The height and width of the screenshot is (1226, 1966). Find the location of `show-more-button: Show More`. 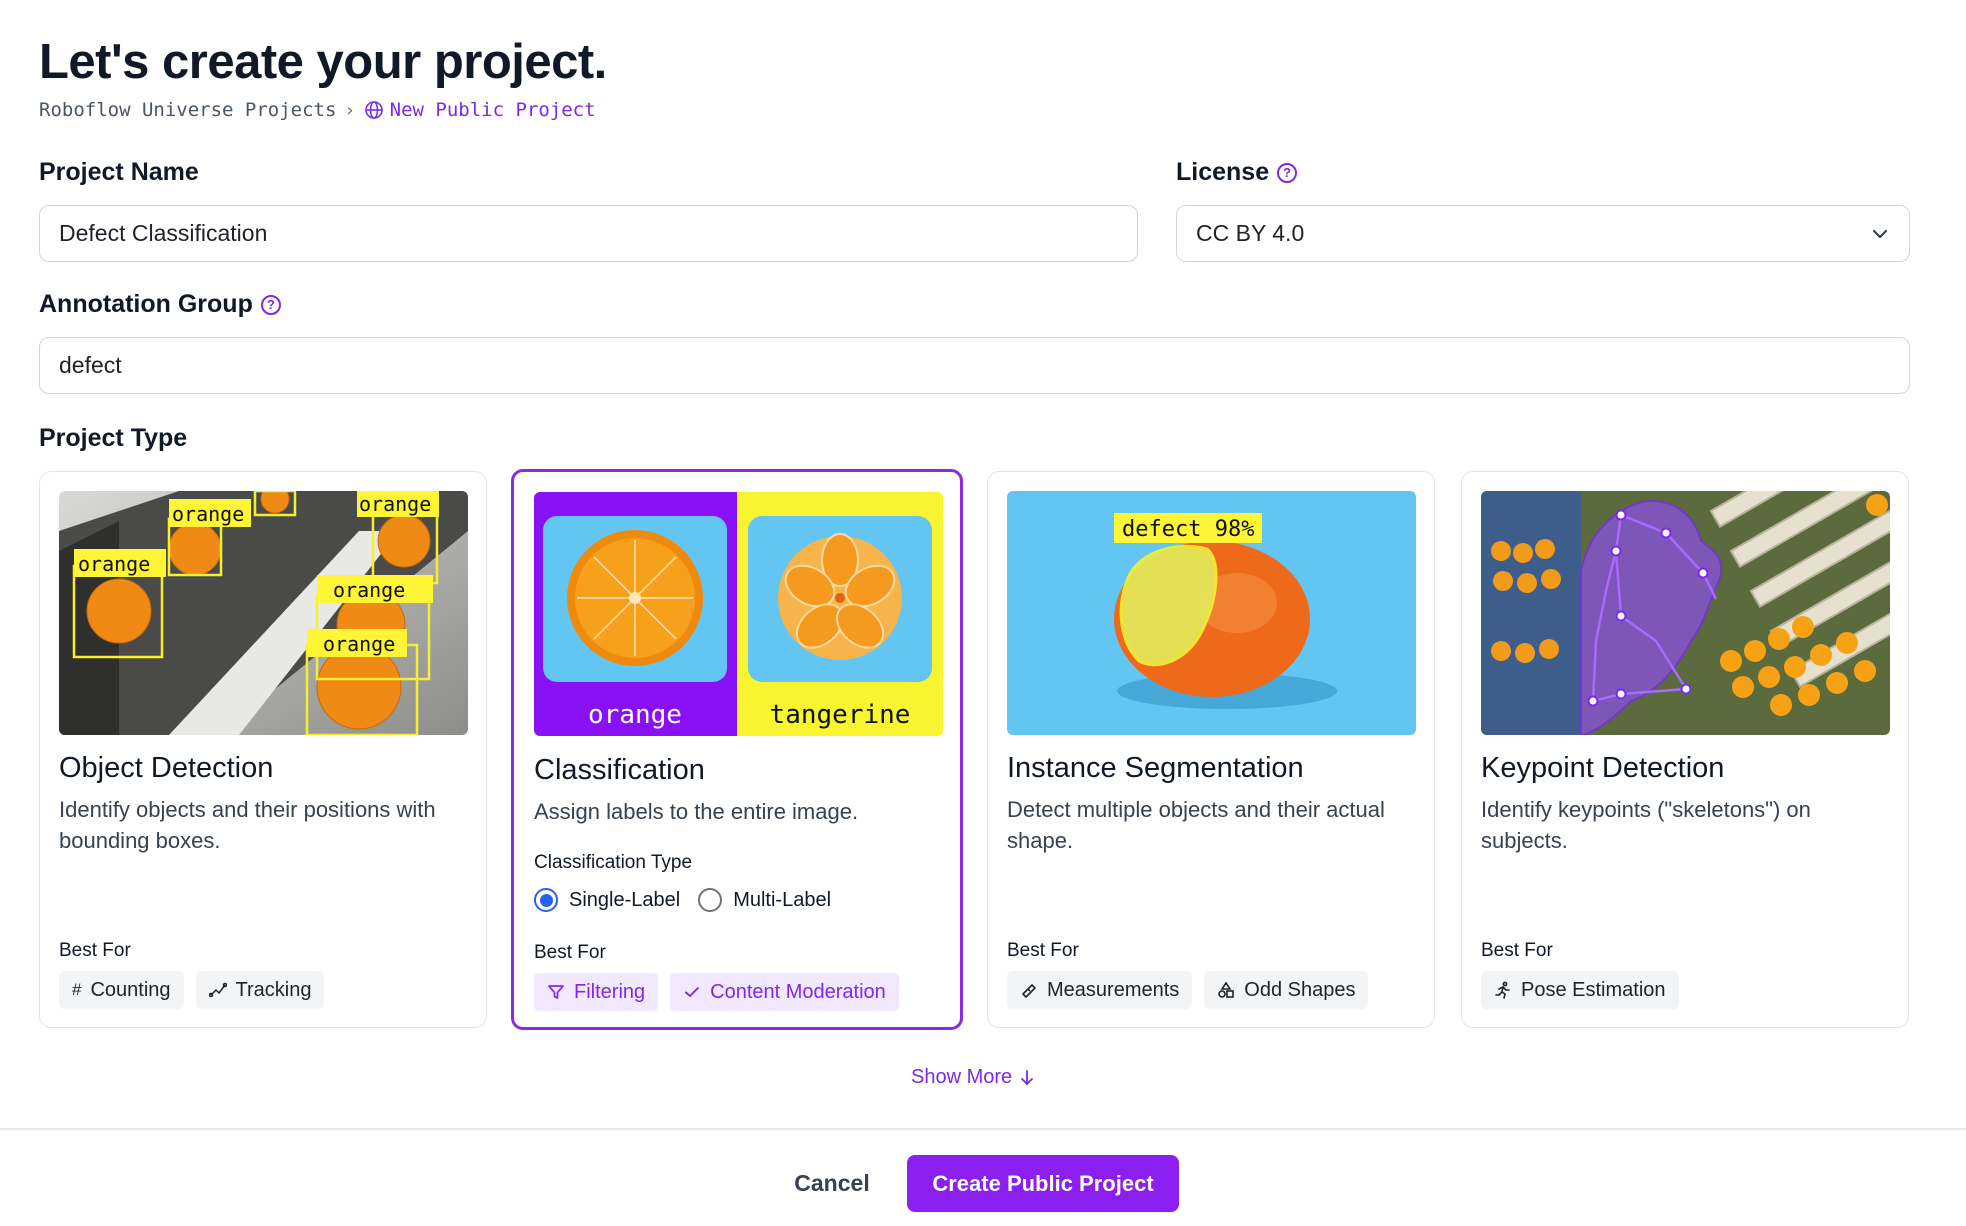

show-more-button: Show More is located at coordinates (973, 1077).